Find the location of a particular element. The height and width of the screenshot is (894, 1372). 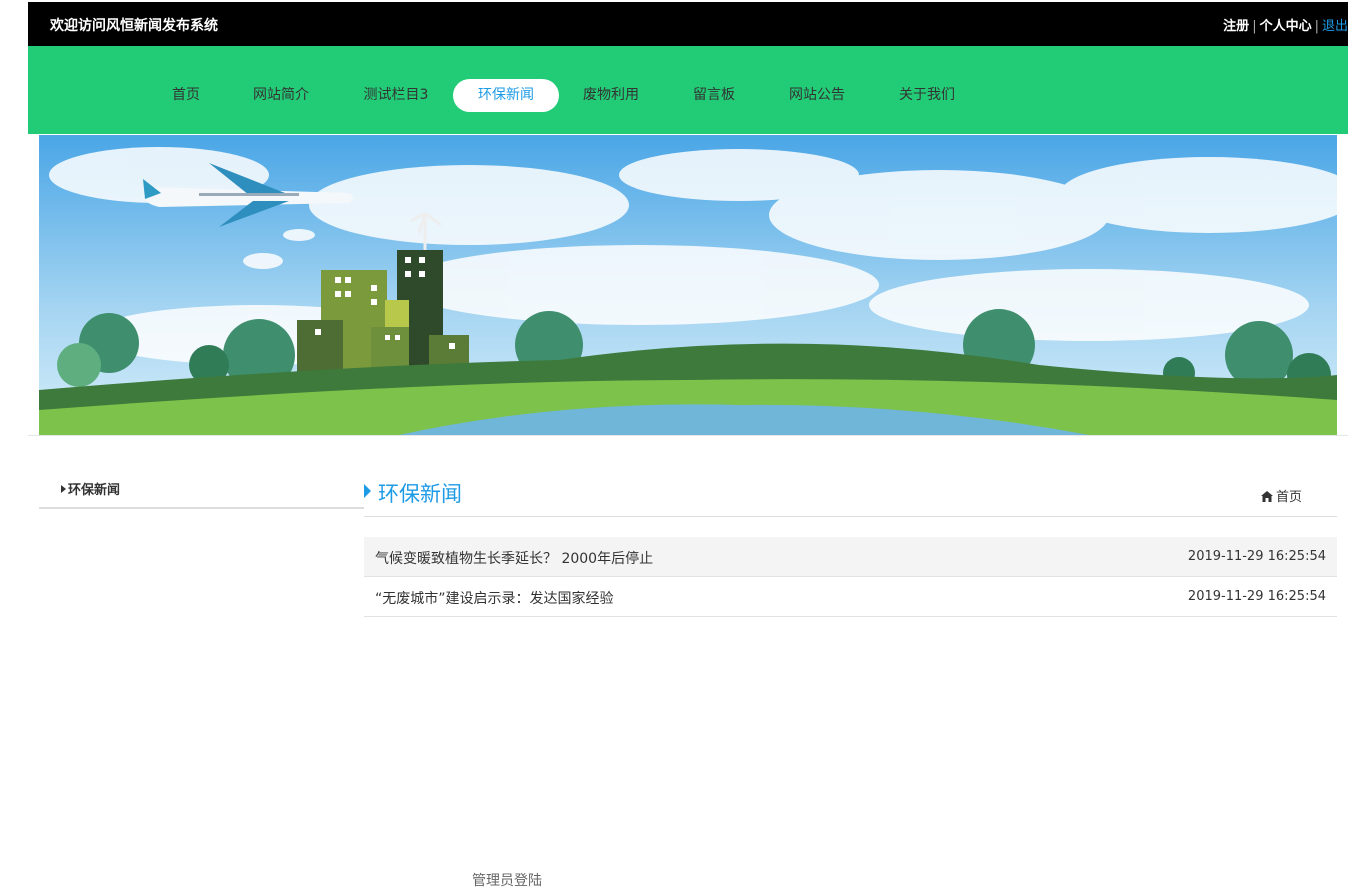

register-link: 注册 is located at coordinates (1236, 26).